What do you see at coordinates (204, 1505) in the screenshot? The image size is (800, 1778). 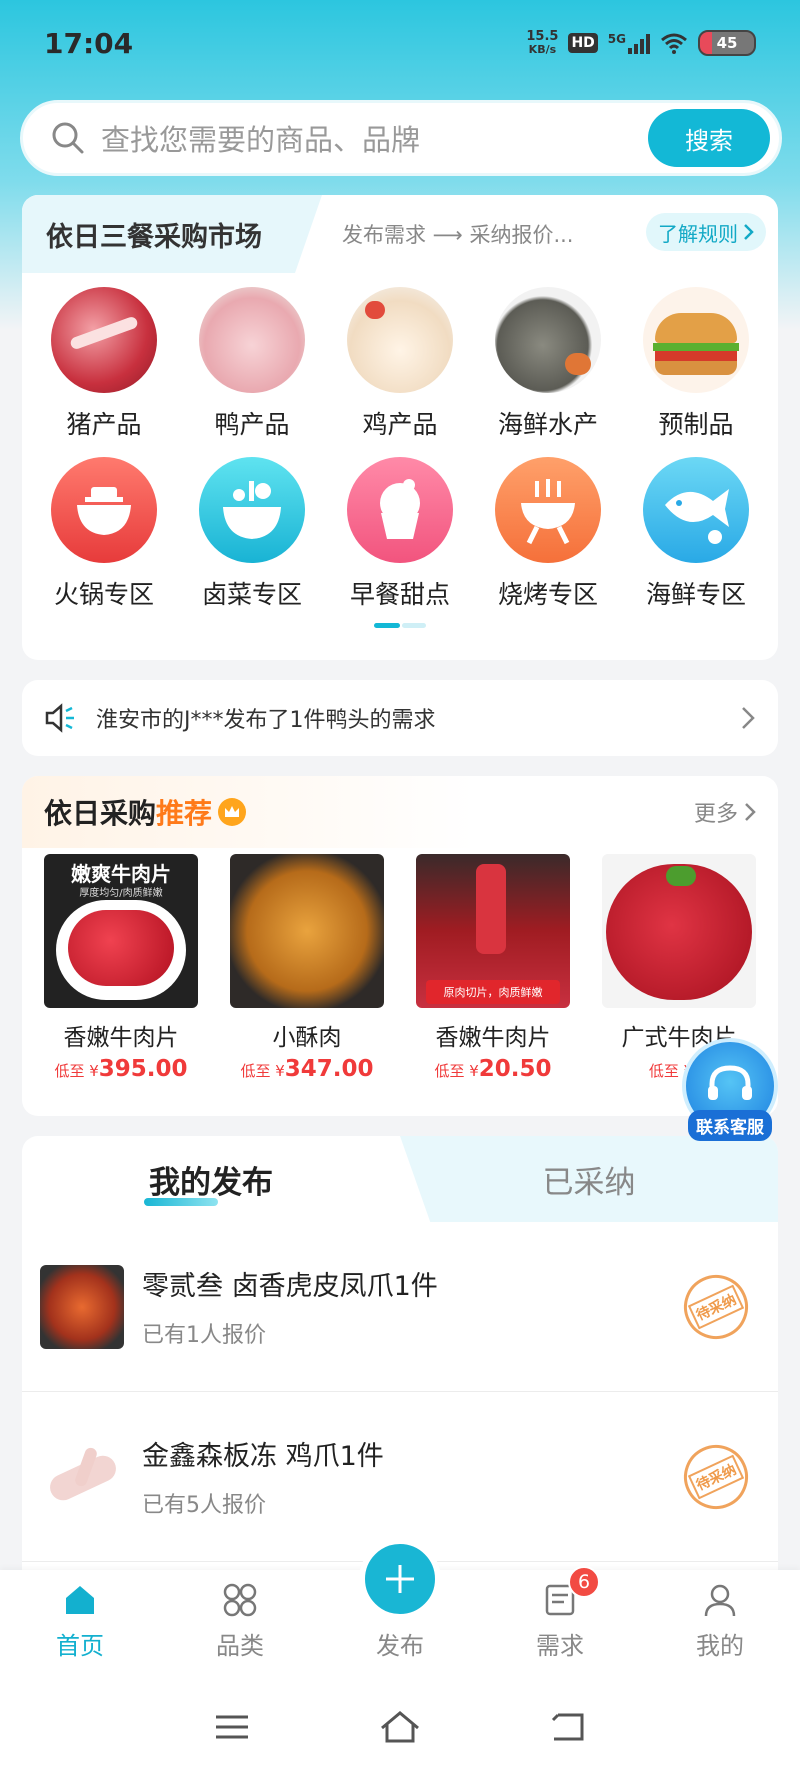 I see `item-quote-count: 已有5人报价` at bounding box center [204, 1505].